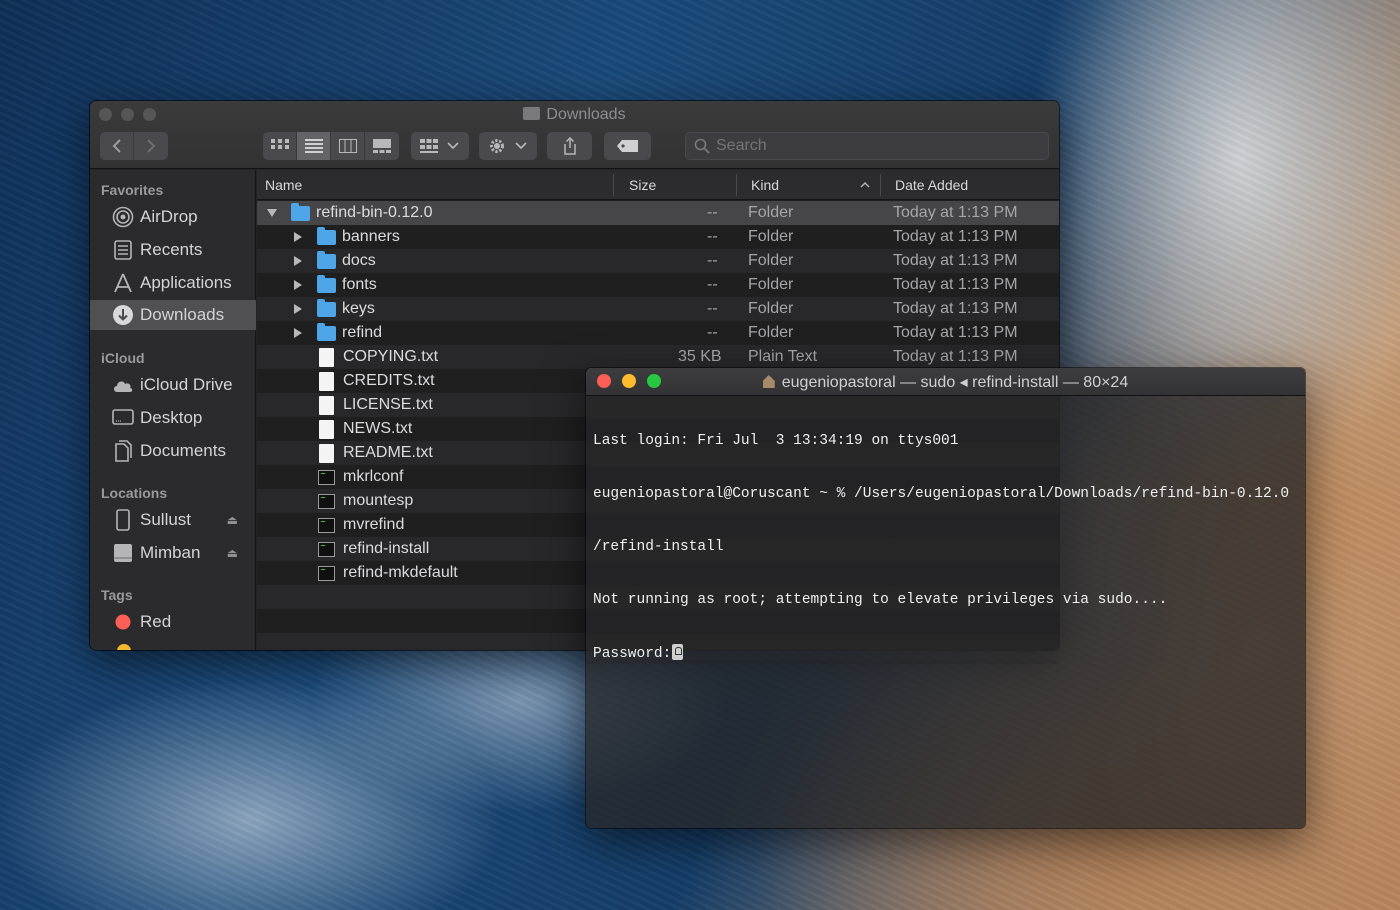 This screenshot has width=1400, height=910. Describe the element at coordinates (123, 520) in the screenshot. I see `phone-icon` at that location.